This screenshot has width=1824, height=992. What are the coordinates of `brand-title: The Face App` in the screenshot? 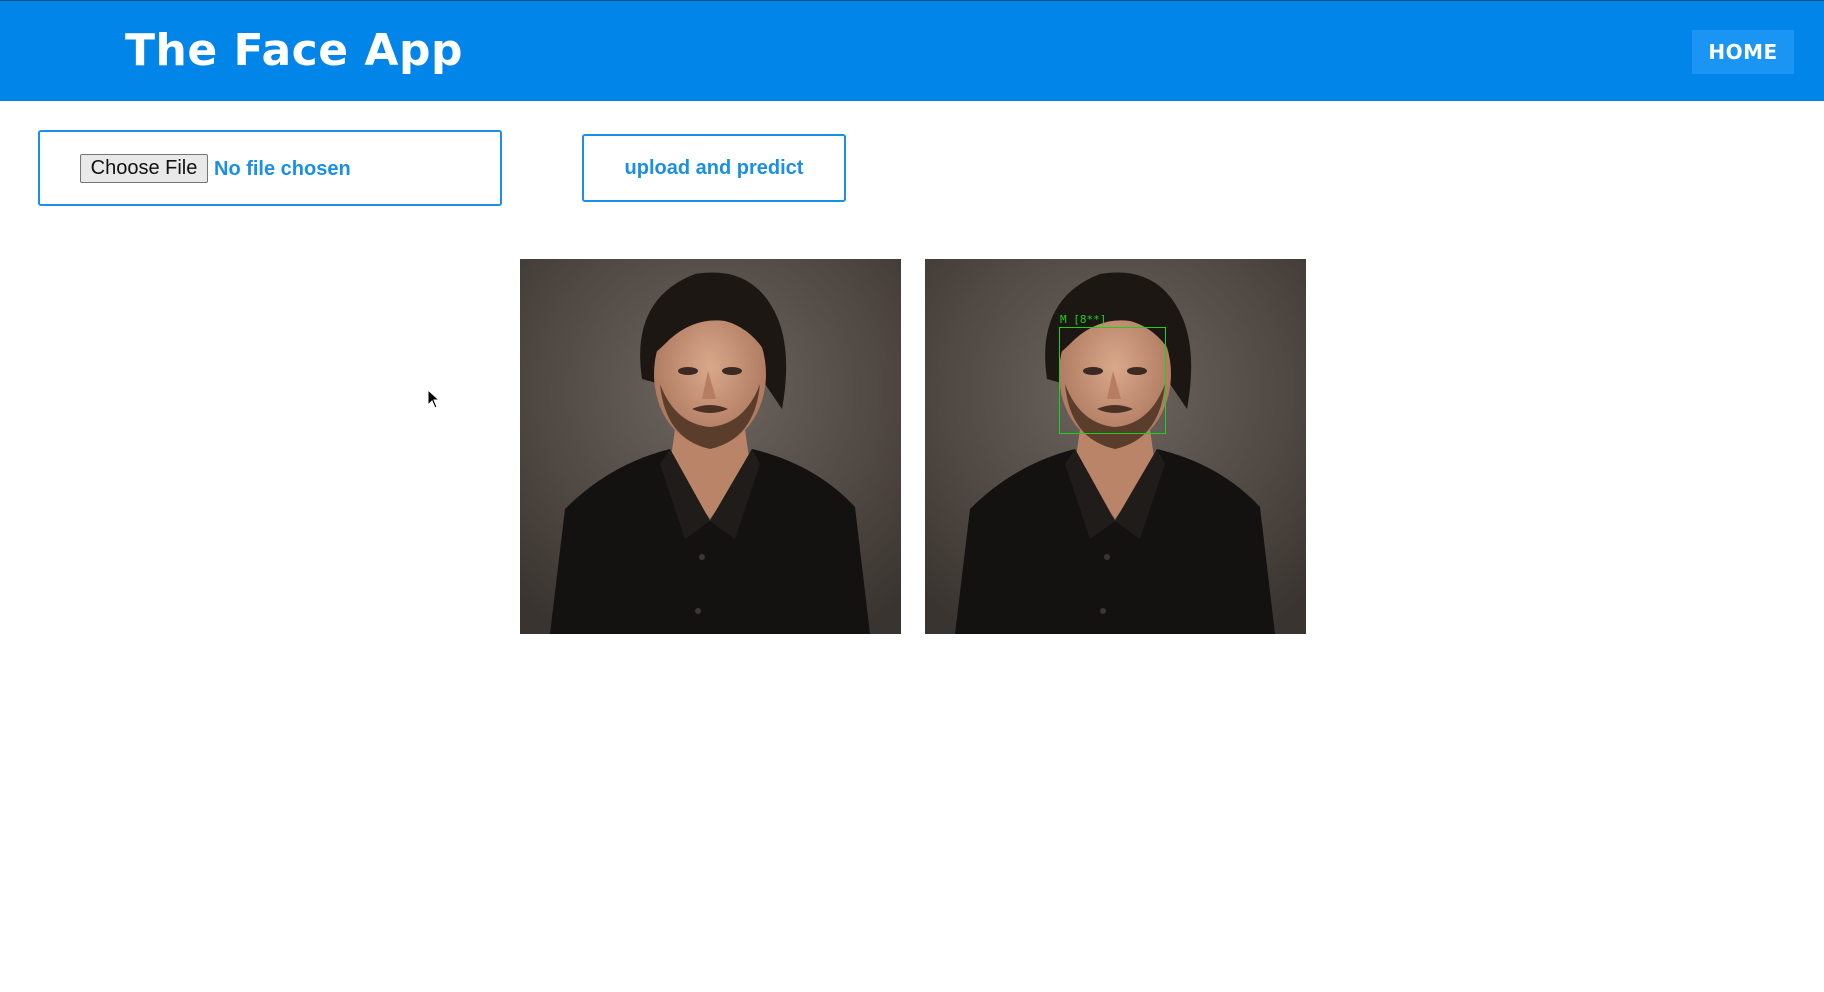 It's located at (294, 50).